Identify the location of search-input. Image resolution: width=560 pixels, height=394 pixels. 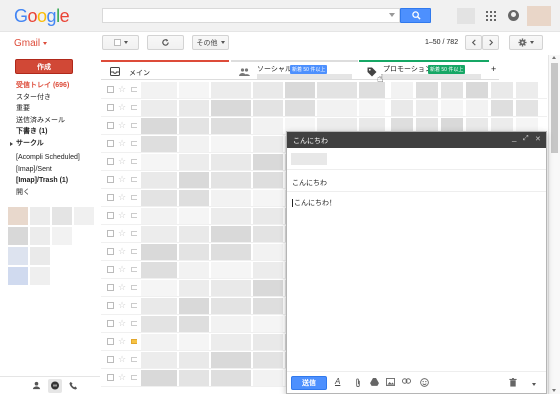
(251, 15).